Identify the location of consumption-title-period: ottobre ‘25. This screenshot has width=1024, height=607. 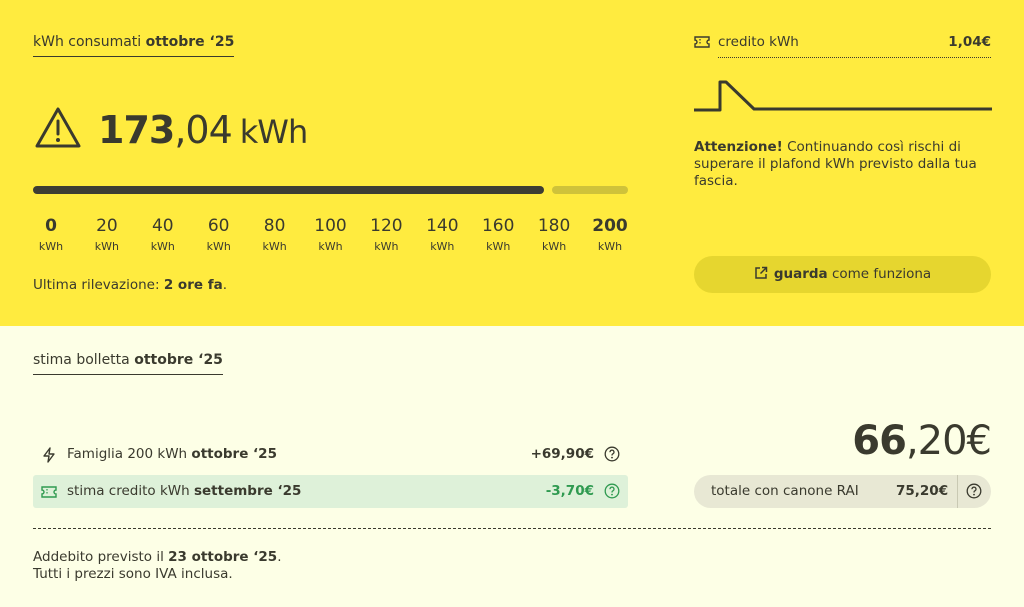
(190, 42).